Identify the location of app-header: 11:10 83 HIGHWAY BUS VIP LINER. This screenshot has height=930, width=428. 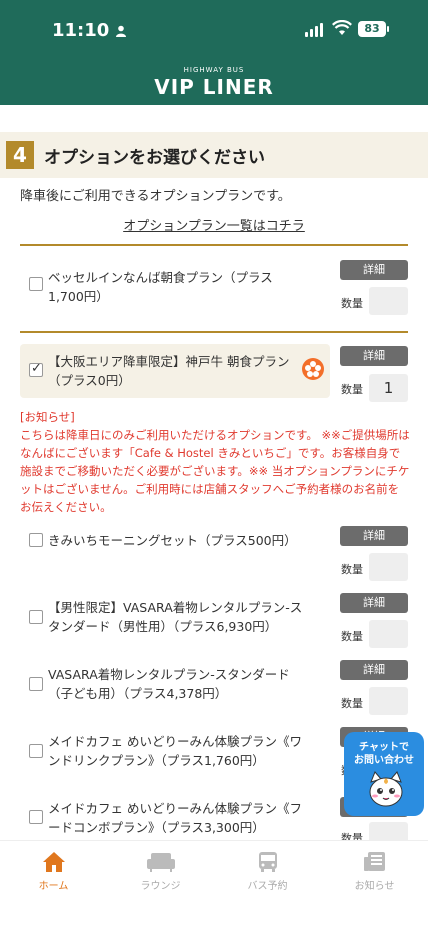
(214, 52).